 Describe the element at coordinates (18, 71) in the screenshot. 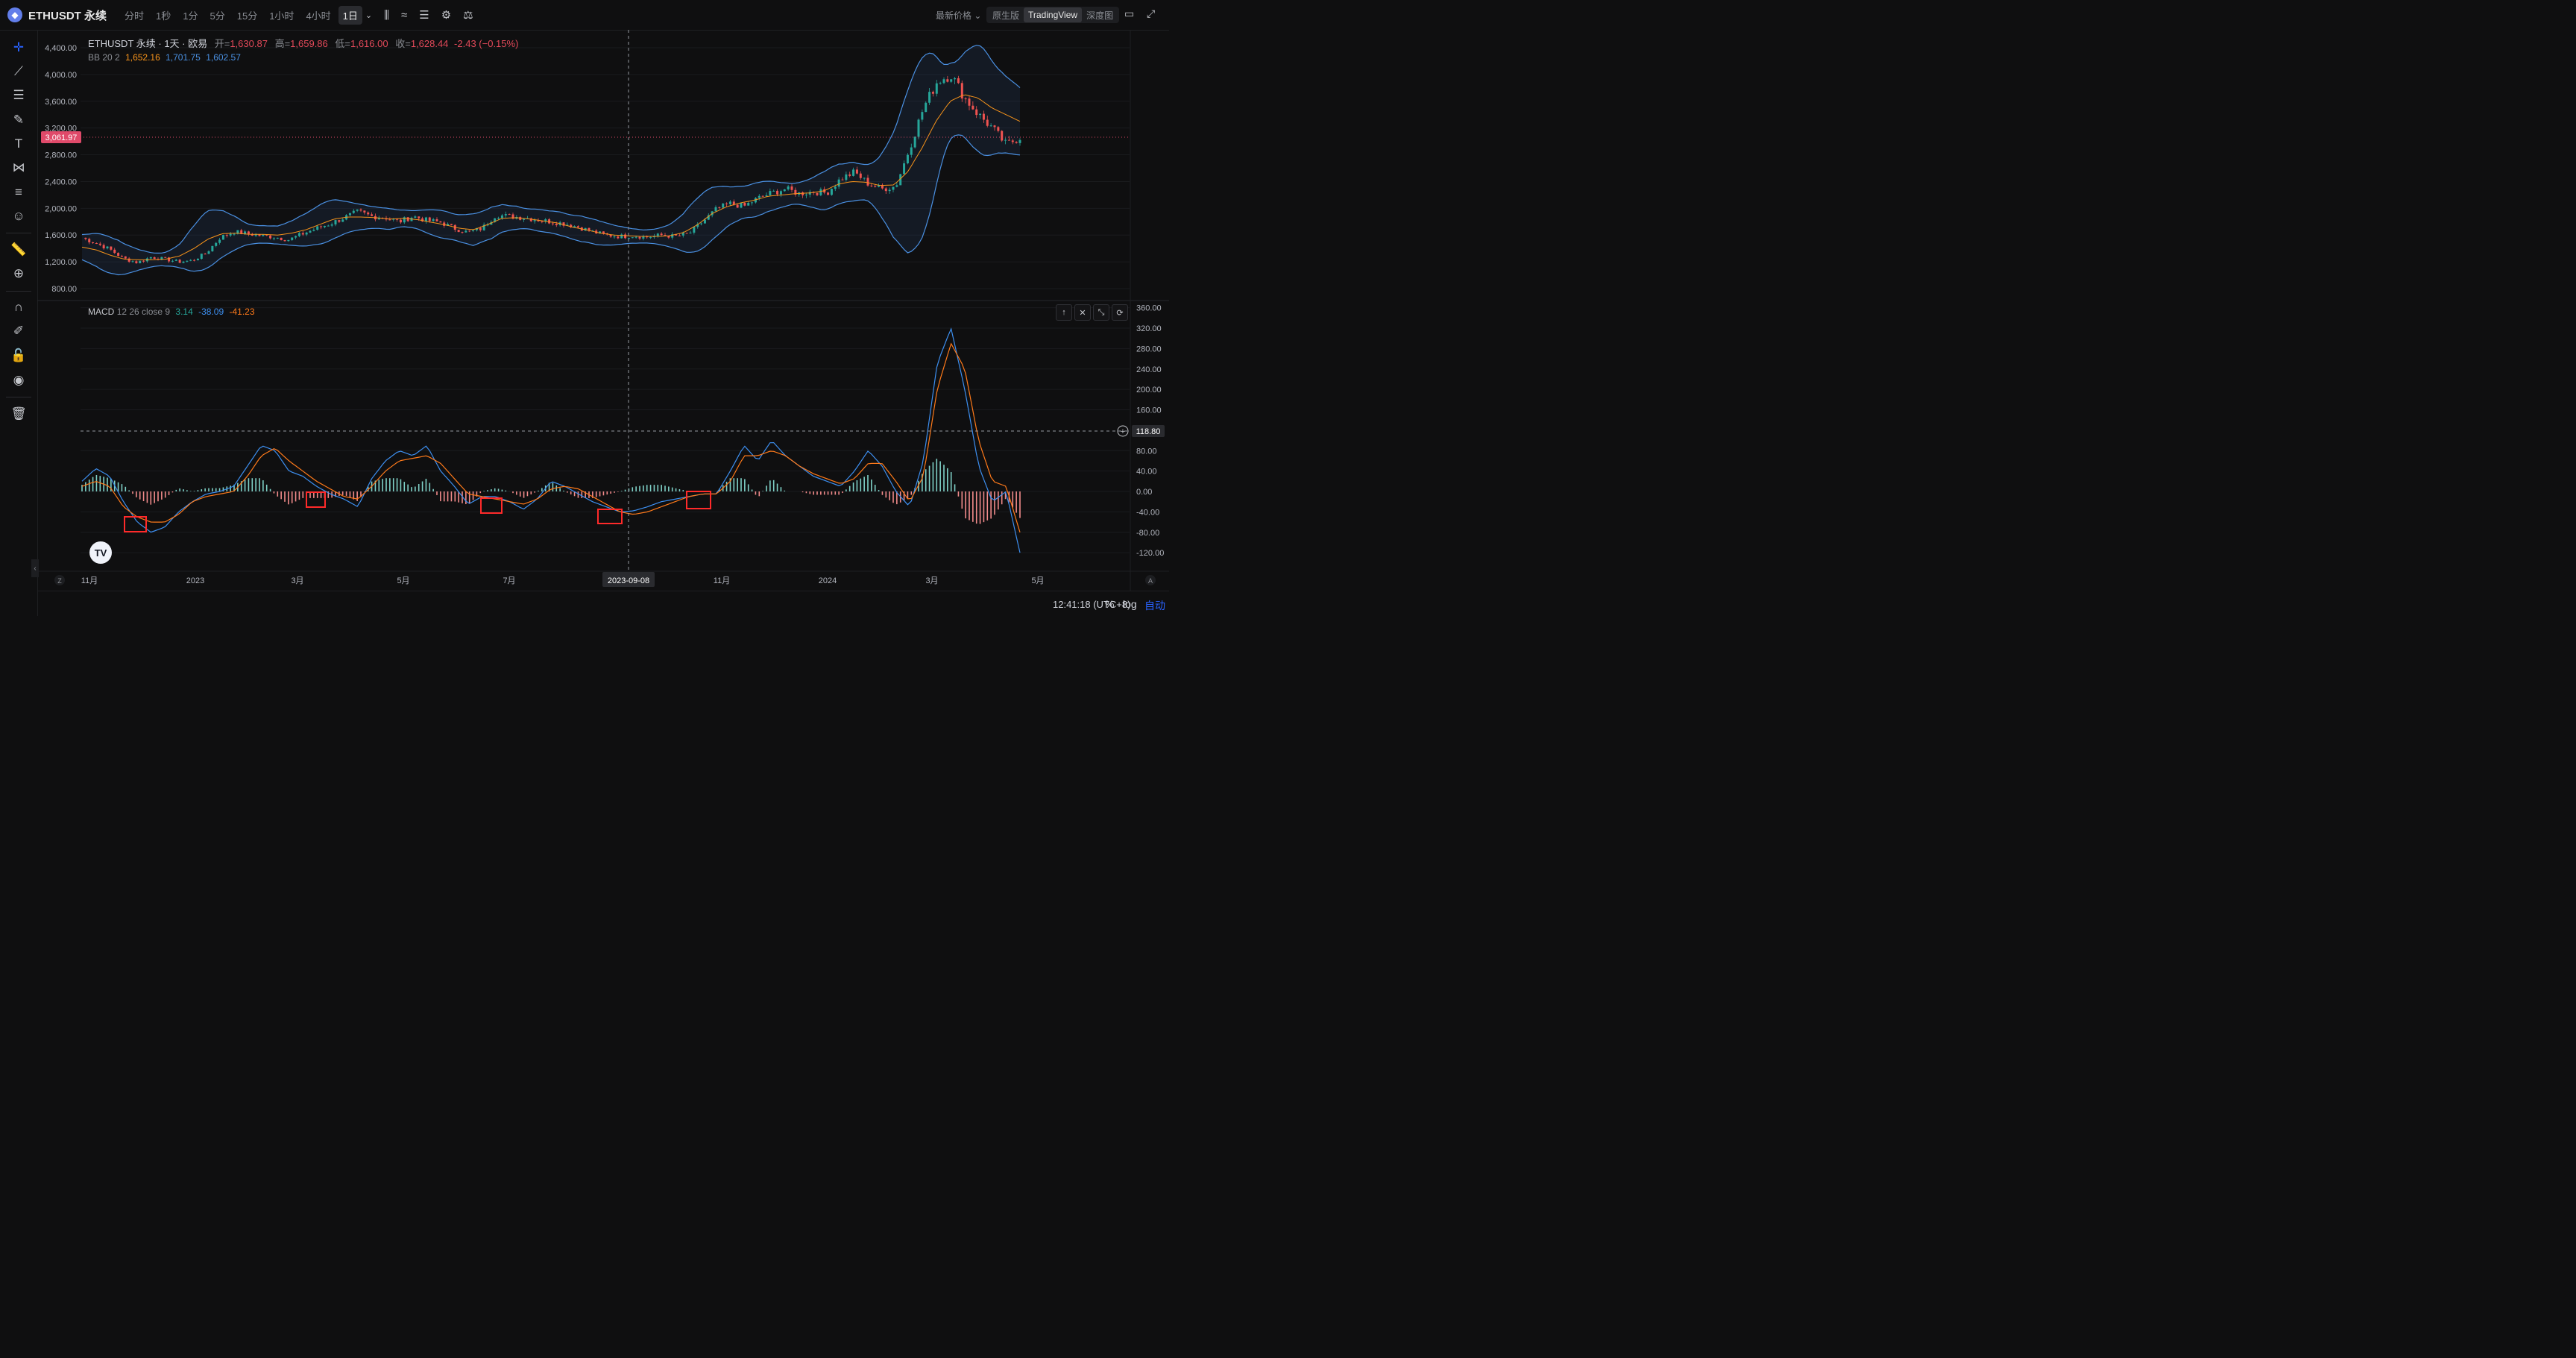

I see `trend-line-icon: ⟋` at that location.